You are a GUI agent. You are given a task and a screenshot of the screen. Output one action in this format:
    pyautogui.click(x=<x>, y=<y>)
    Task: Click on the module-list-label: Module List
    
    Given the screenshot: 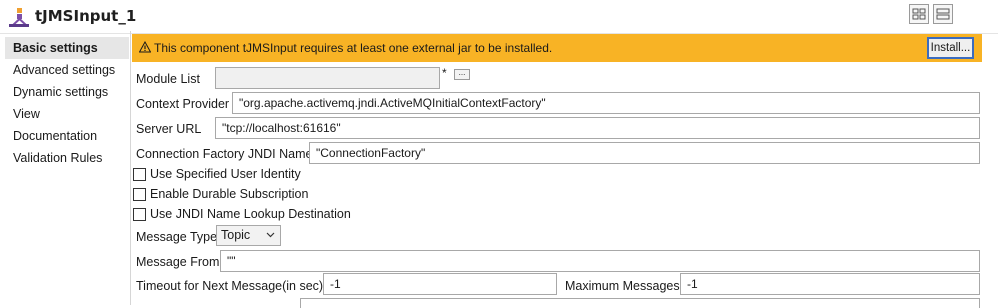 What is the action you would take?
    pyautogui.click(x=168, y=79)
    